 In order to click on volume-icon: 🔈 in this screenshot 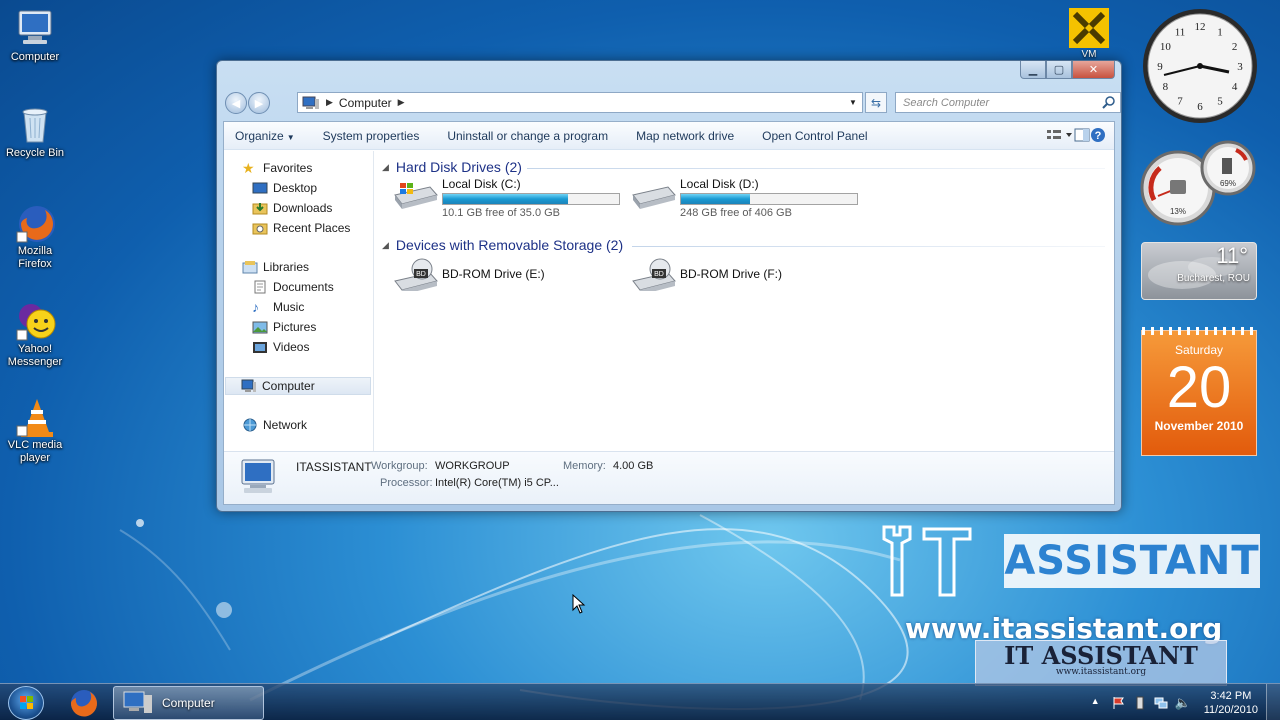, I will do `click(1183, 702)`.